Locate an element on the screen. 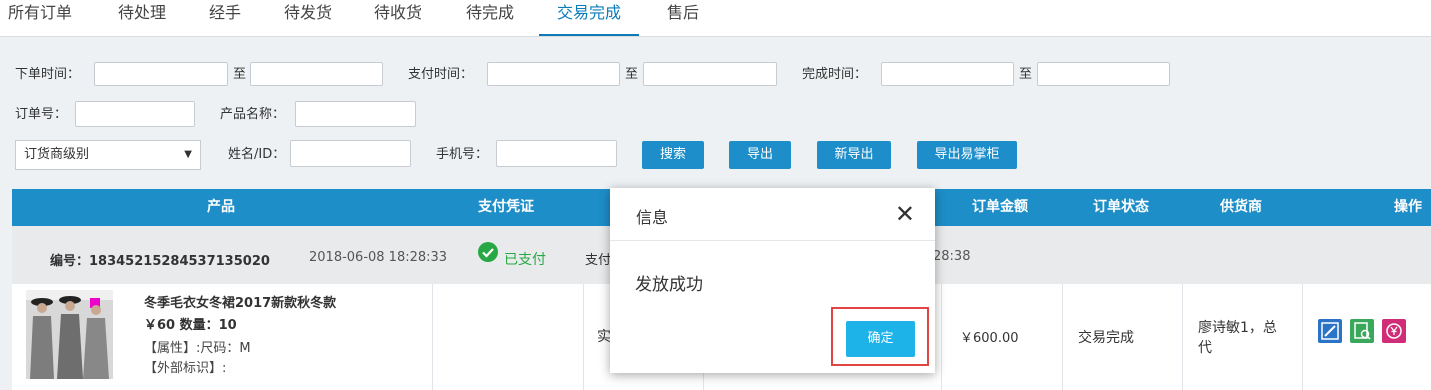 The image size is (1431, 390). pay-time-prefix: 支付 is located at coordinates (598, 260).